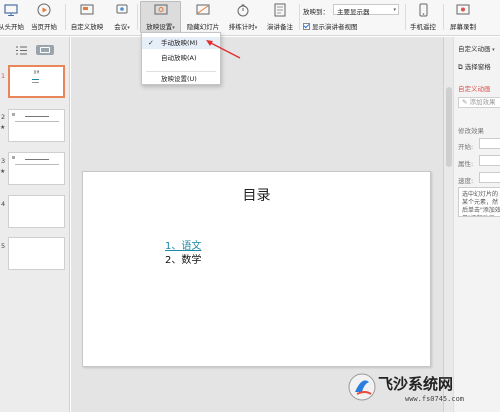  What do you see at coordinates (306, 26) in the screenshot?
I see `presenter-view-checkbox` at bounding box center [306, 26].